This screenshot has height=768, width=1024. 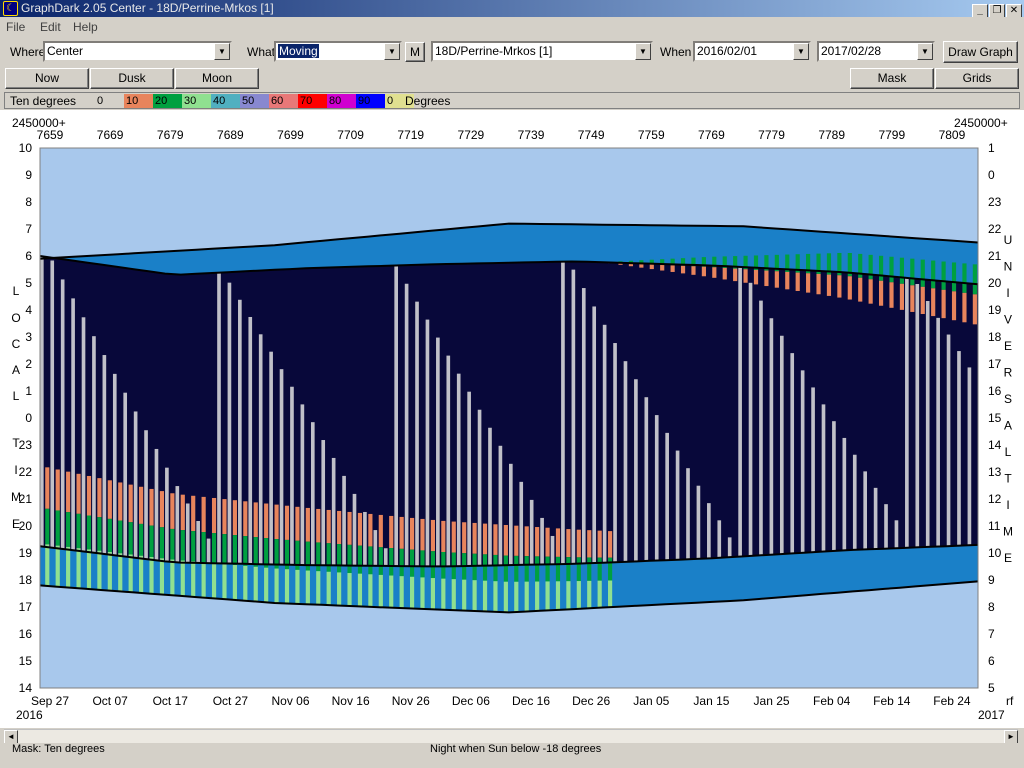 What do you see at coordinates (318, 737) in the screenshot?
I see `scroll-thumb` at bounding box center [318, 737].